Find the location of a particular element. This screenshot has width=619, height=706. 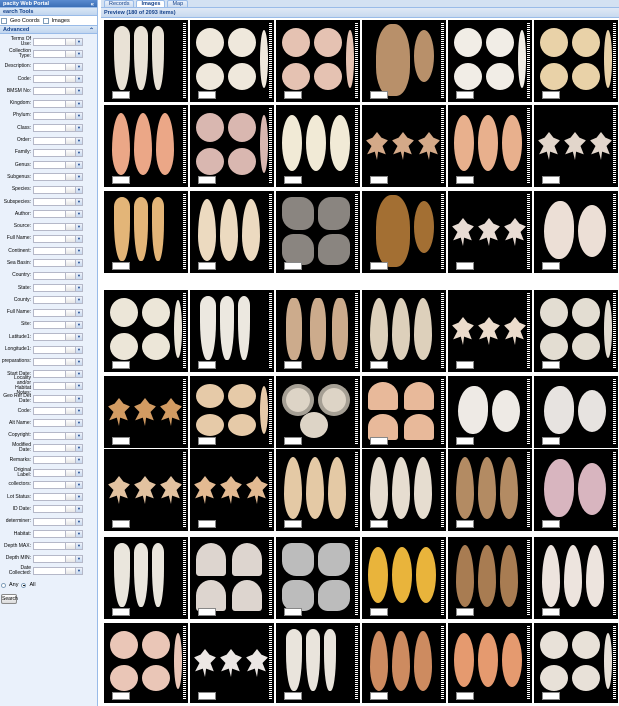

match-any-radio is located at coordinates (3, 585).